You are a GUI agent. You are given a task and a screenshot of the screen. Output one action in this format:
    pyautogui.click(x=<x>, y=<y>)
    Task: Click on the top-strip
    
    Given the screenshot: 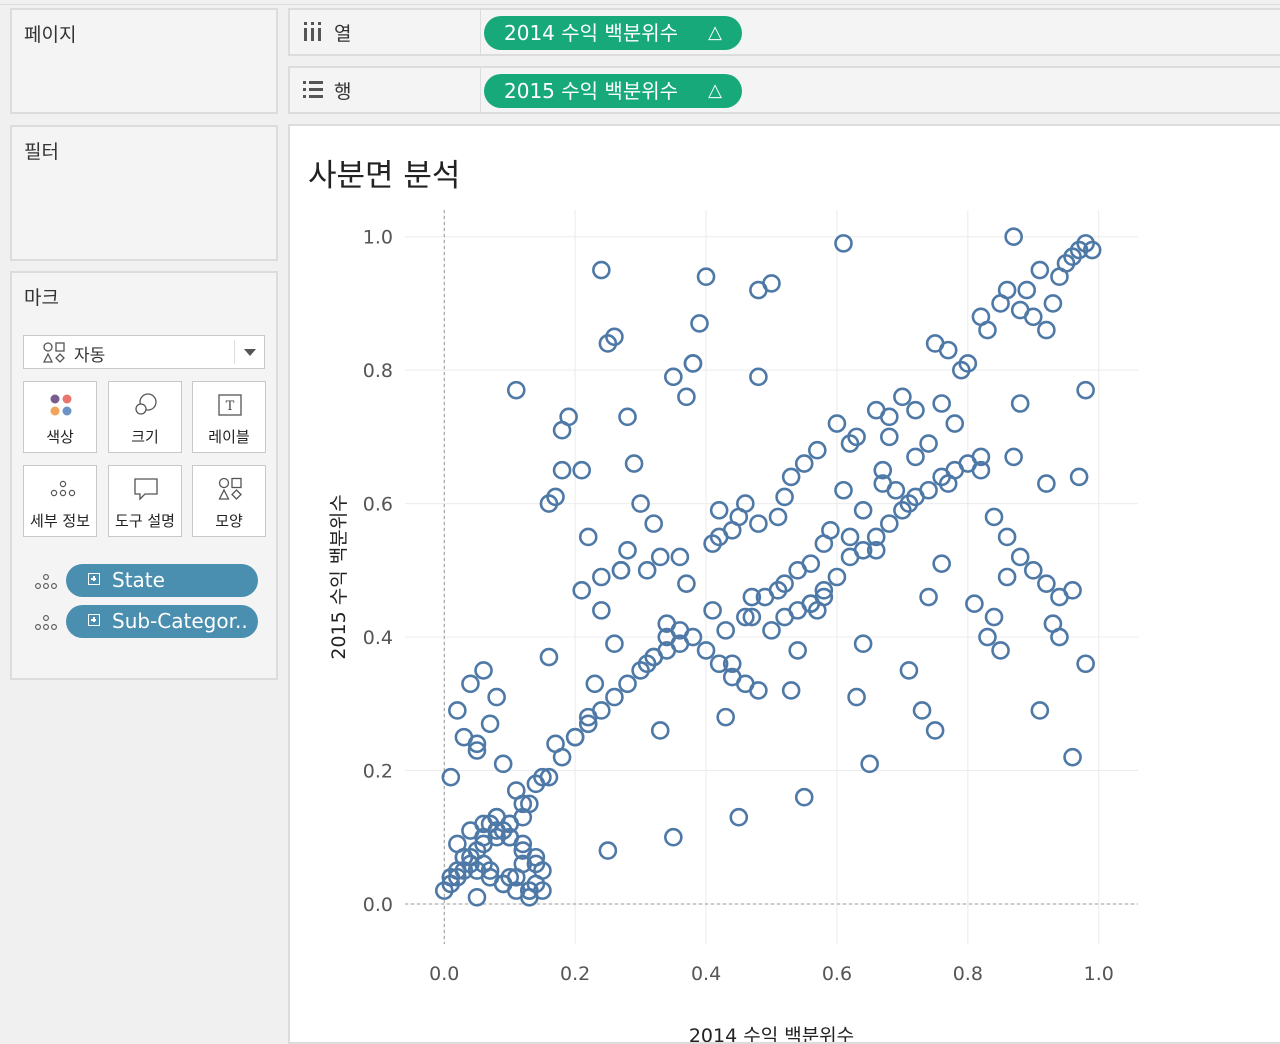 What is the action you would take?
    pyautogui.click(x=640, y=2)
    